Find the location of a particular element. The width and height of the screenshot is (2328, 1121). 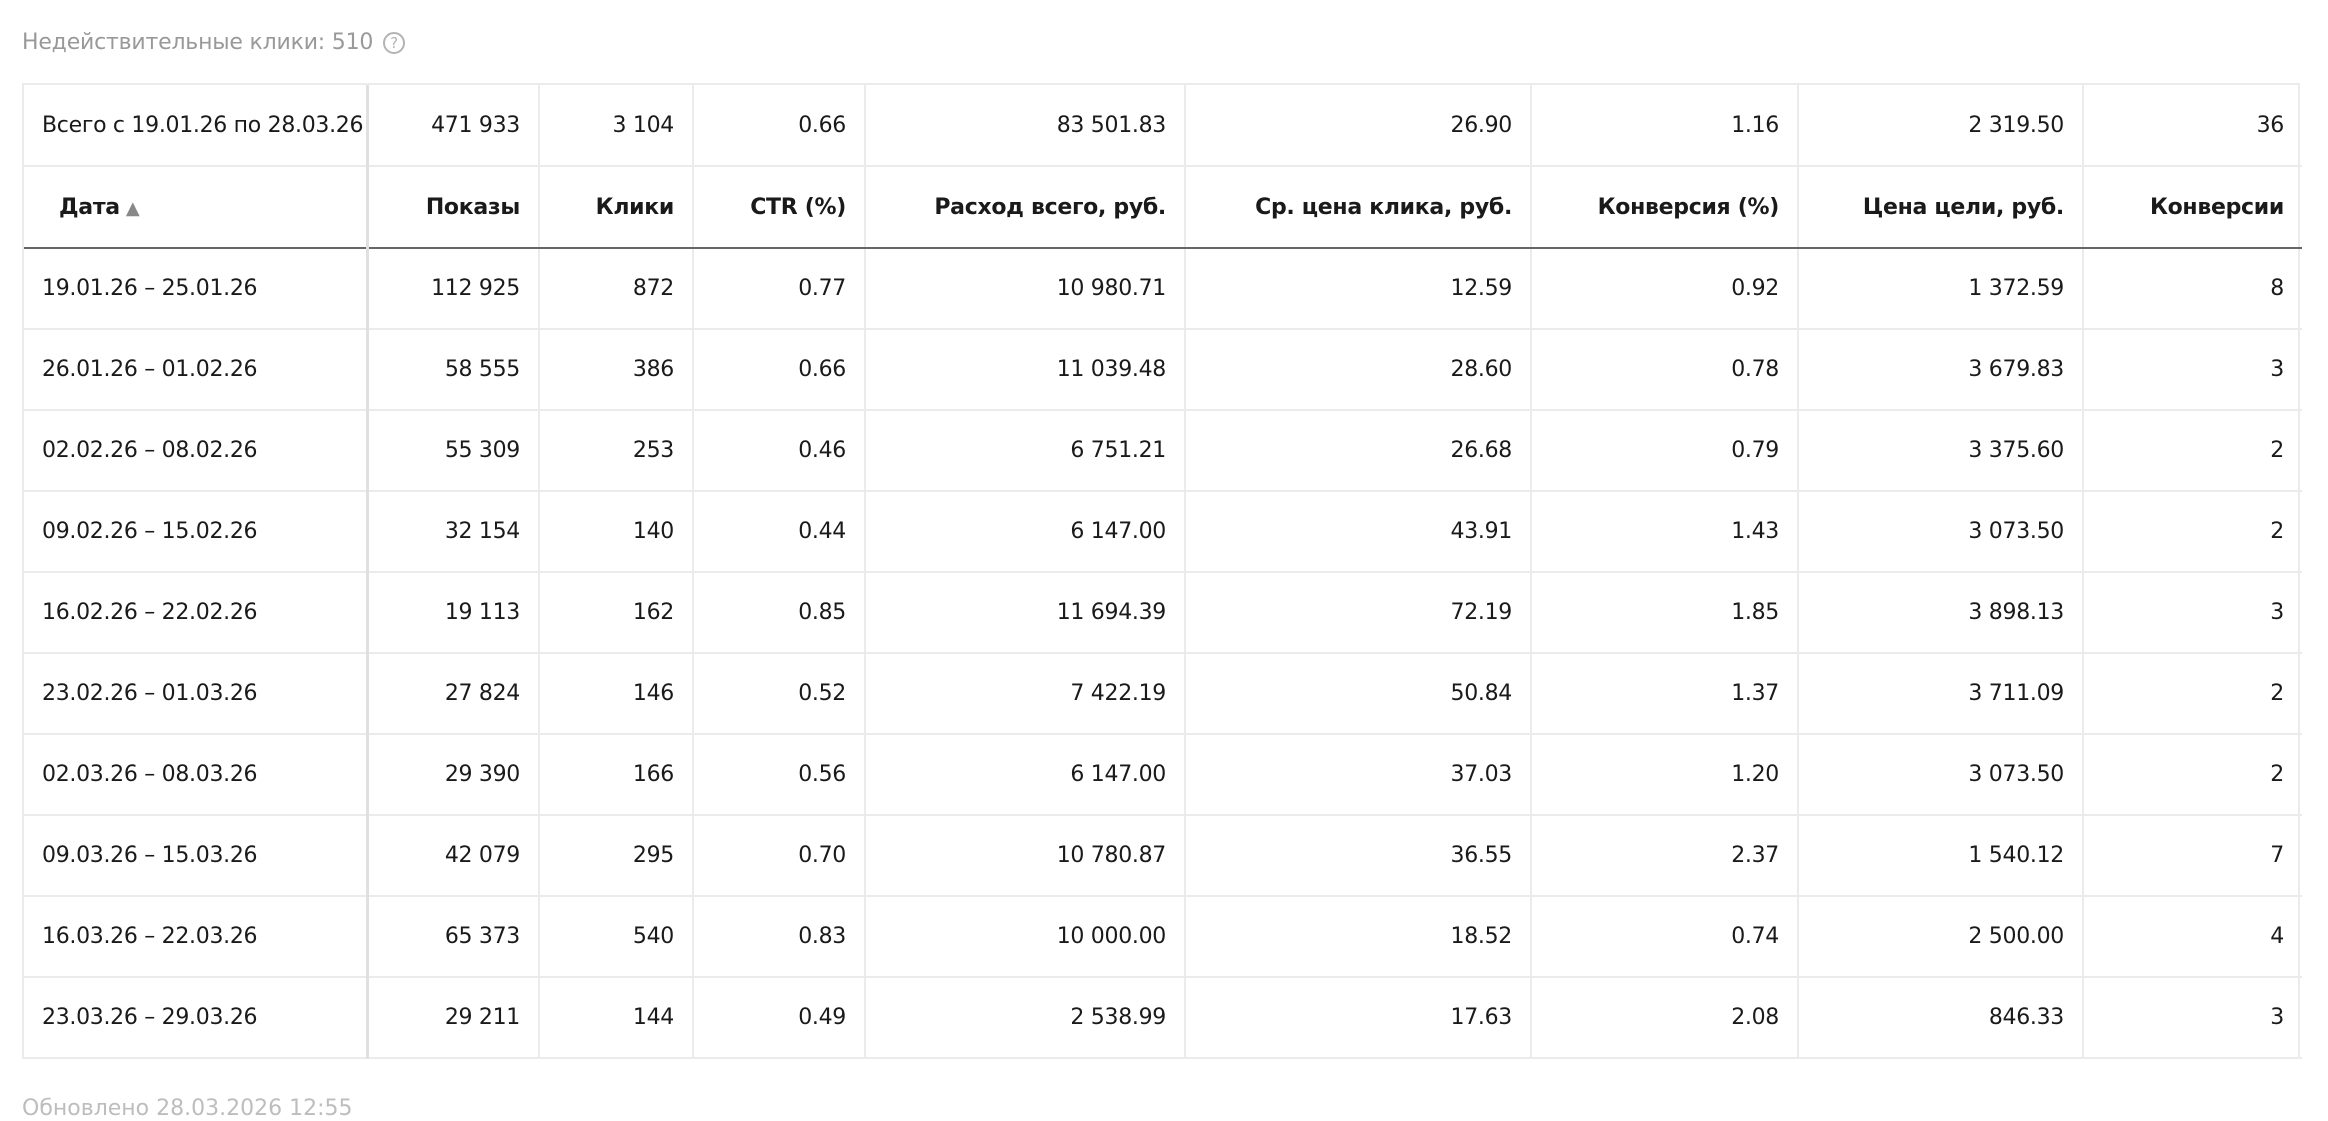

impressions-cell: 112 925 is located at coordinates (453, 289).